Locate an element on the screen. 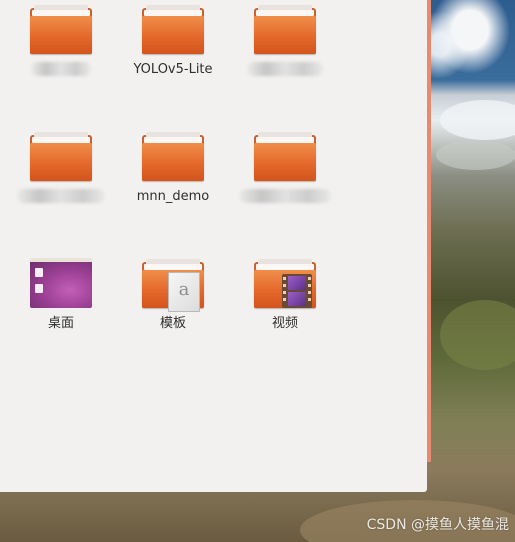  videos-folder-icon is located at coordinates (285, 283).